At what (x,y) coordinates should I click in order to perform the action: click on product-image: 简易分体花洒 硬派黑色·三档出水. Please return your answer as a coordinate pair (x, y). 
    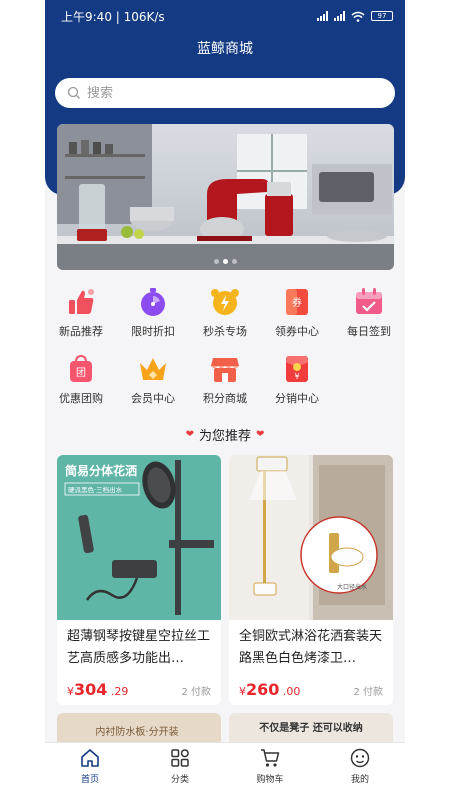
    Looking at the image, I should click on (139, 537).